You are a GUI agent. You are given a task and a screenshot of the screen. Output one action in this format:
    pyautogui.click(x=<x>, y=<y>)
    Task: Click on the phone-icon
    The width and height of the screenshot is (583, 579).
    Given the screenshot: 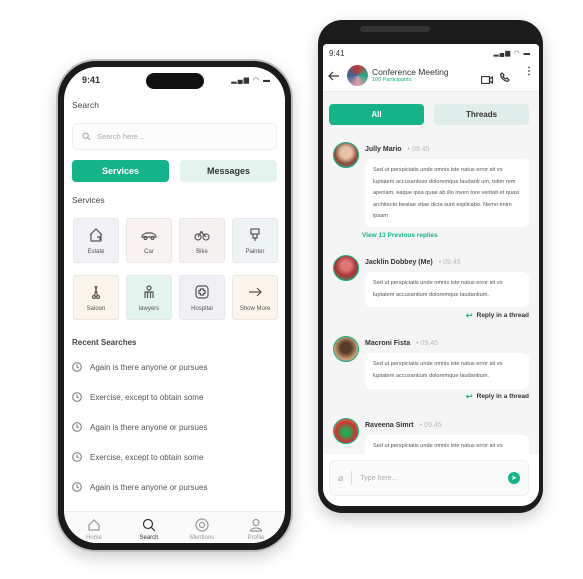 What is the action you would take?
    pyautogui.click(x=504, y=77)
    